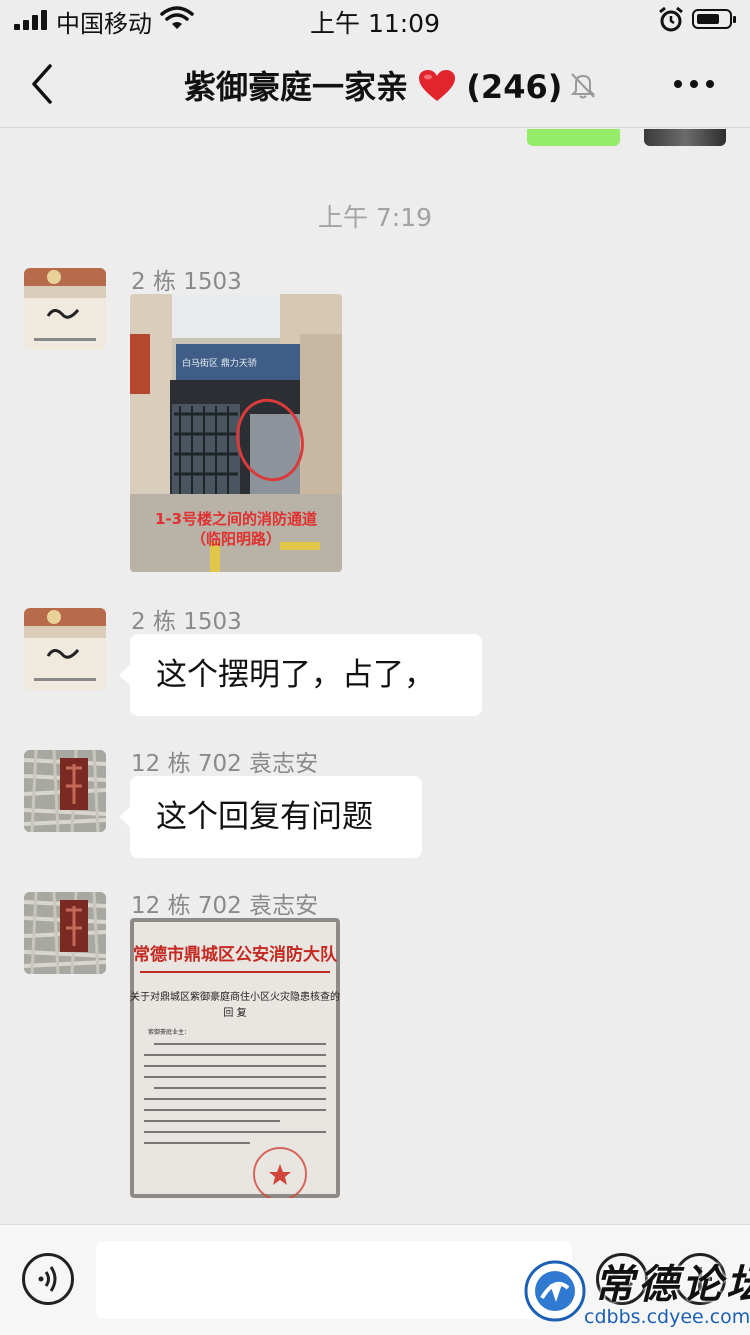 The image size is (750, 1335). Describe the element at coordinates (667, 1317) in the screenshot. I see `watermark-url: cdbbs.cdyee.com` at that location.